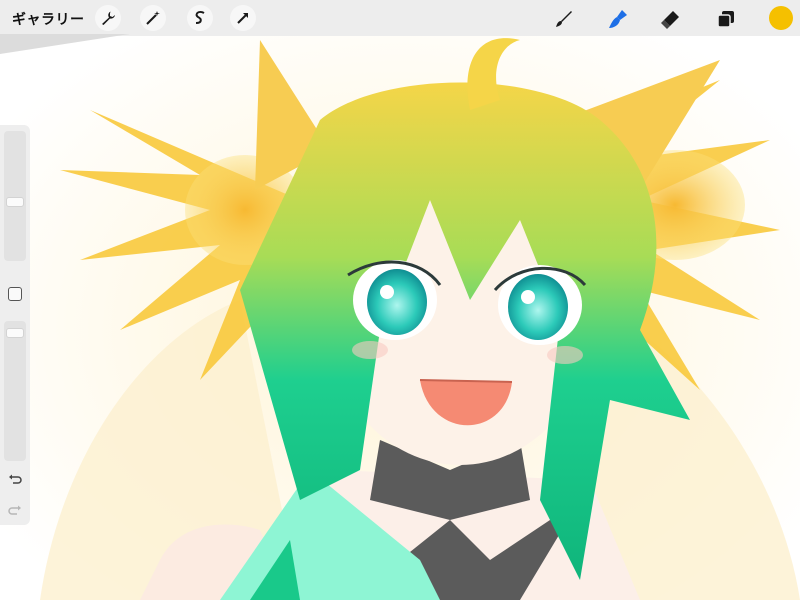 Image resolution: width=800 pixels, height=600 pixels. What do you see at coordinates (15, 480) in the screenshot?
I see `undo-icon` at bounding box center [15, 480].